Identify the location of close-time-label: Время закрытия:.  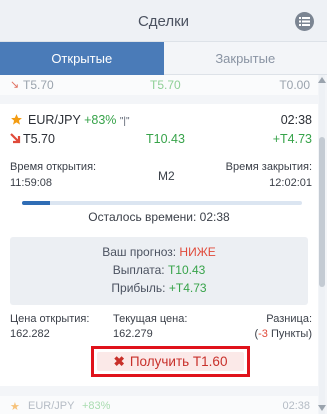
(268, 167).